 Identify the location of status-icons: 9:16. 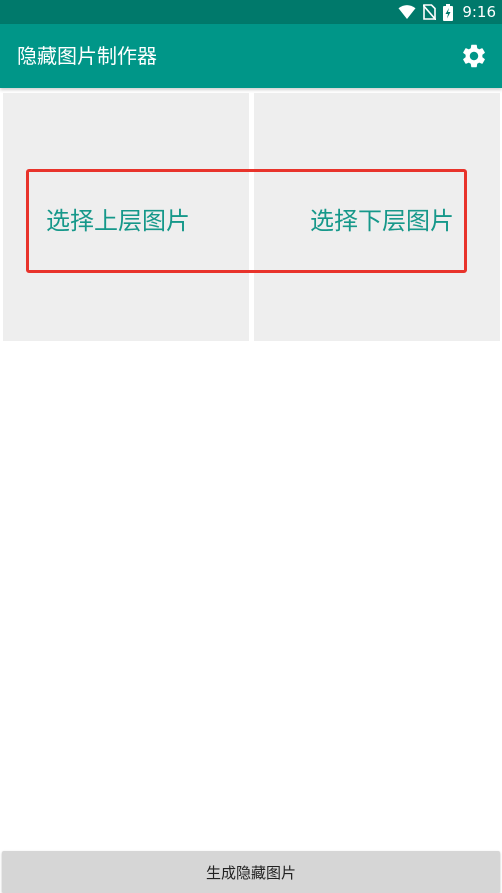
(447, 12).